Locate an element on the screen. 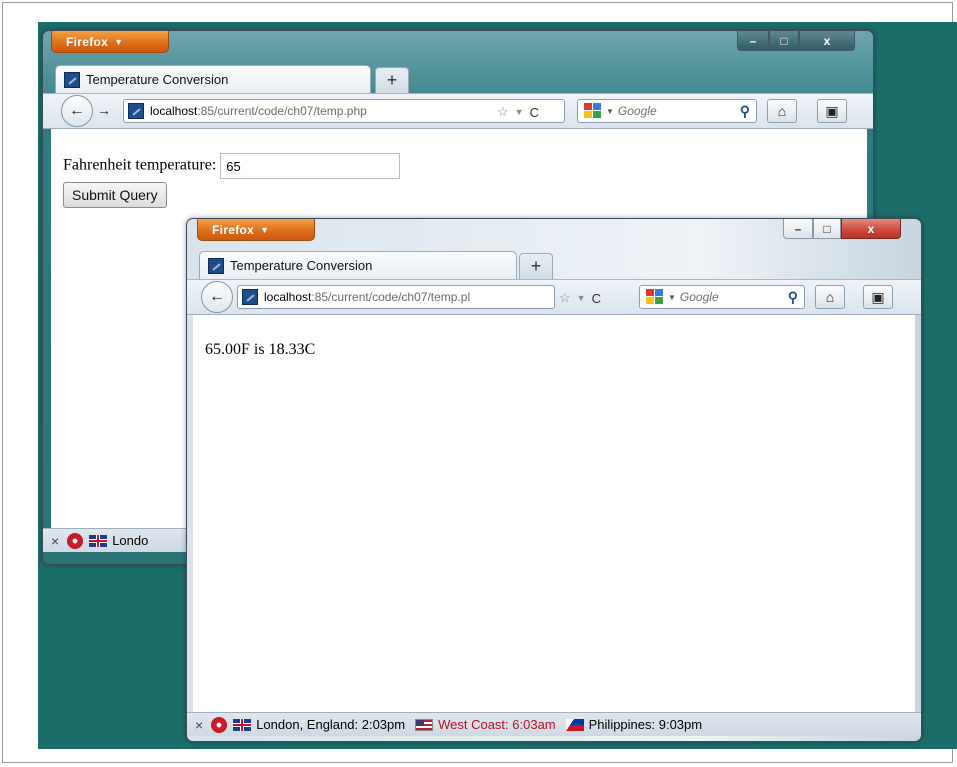 The height and width of the screenshot is (767, 957). status-clock-text: Londo is located at coordinates (130, 540).